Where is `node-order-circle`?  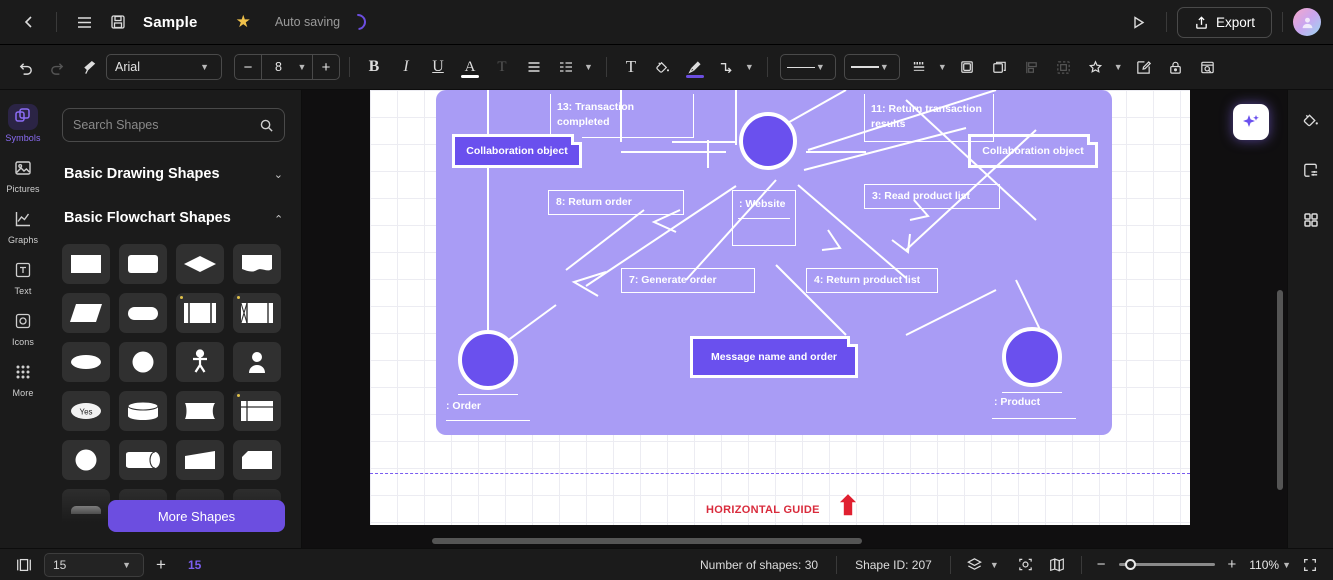 node-order-circle is located at coordinates (488, 360).